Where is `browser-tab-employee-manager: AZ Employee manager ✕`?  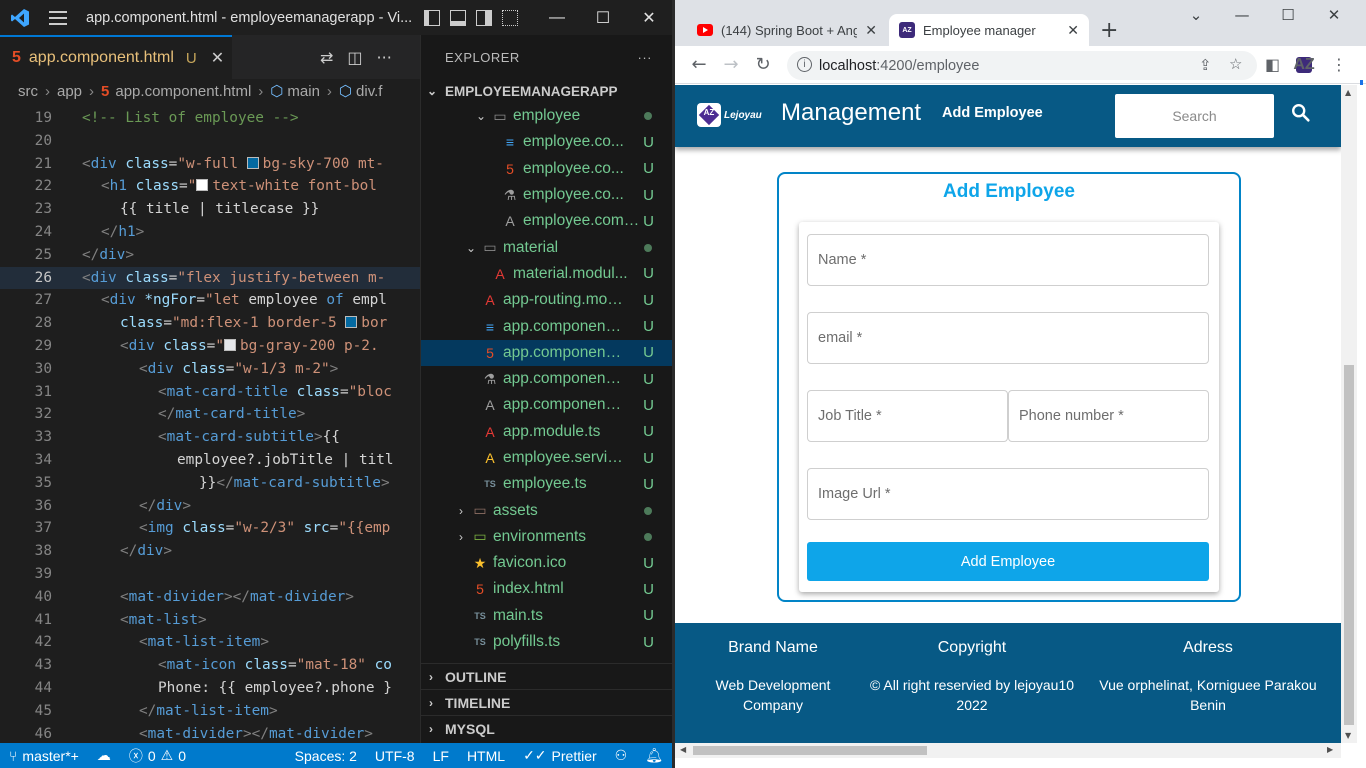 browser-tab-employee-manager: AZ Employee manager ✕ is located at coordinates (989, 30).